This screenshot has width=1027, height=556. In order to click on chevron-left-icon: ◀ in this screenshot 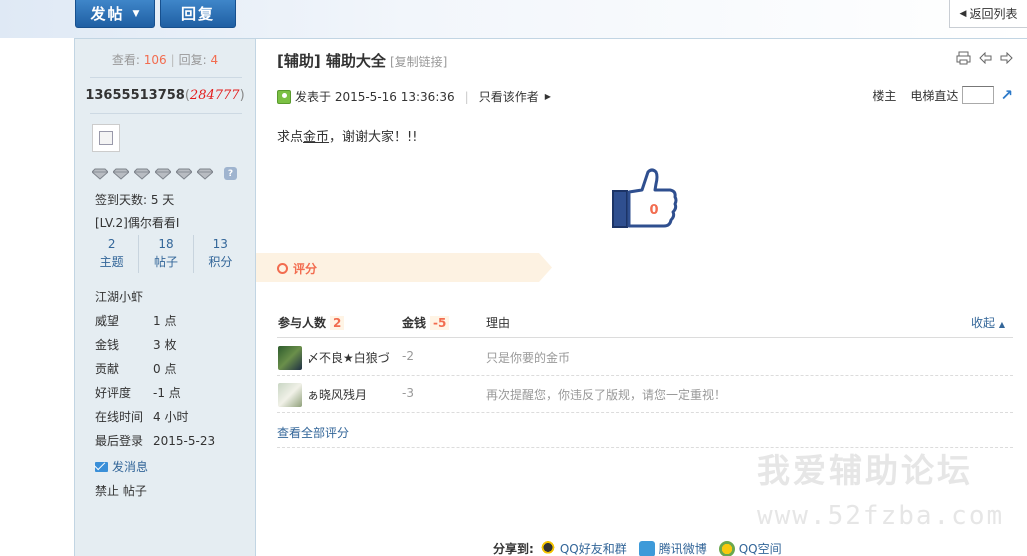, I will do `click(963, 13)`.